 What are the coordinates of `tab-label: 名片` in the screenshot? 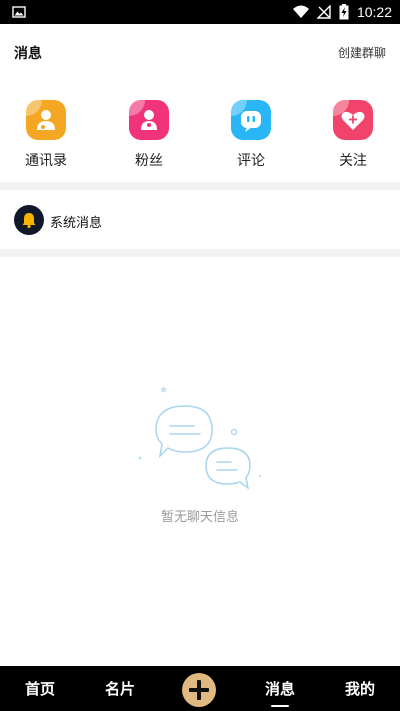 It's located at (119, 689).